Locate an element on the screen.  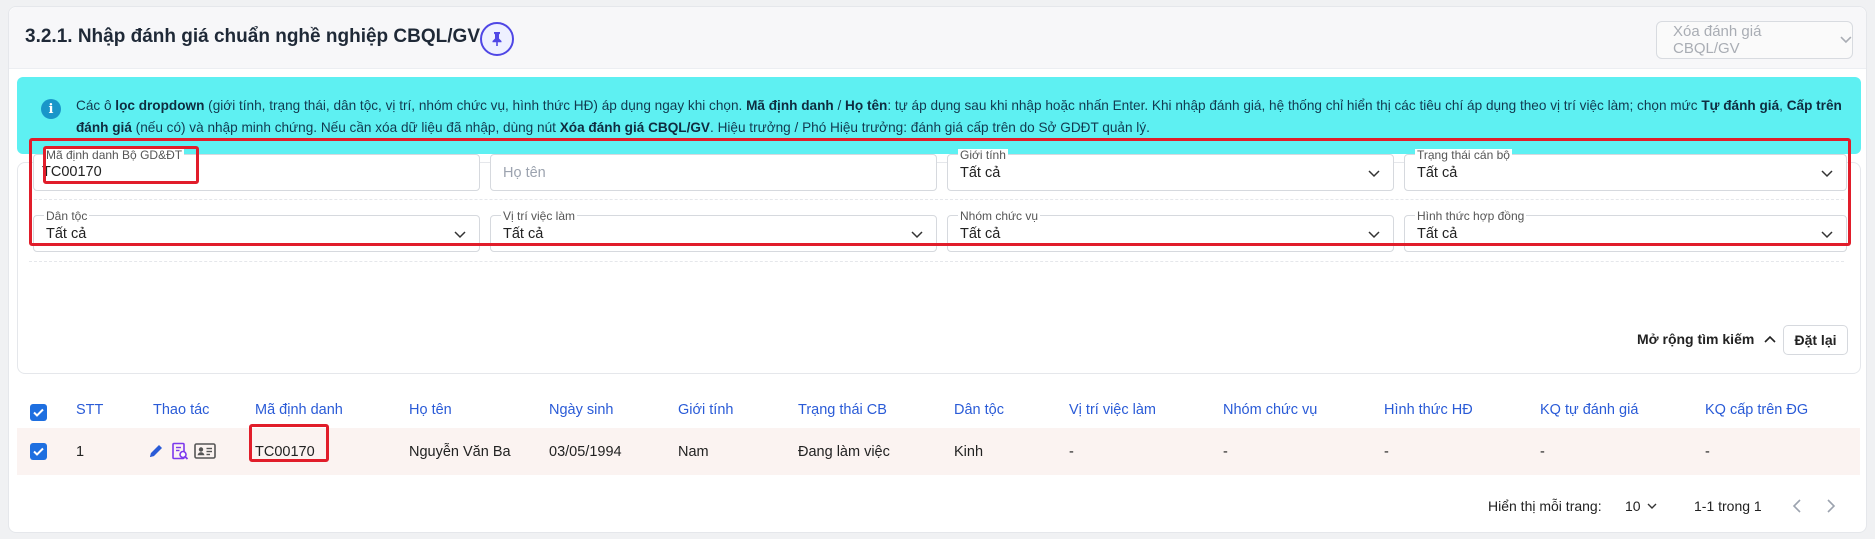
hinh-thuc-label: Hình thức hợp đồng is located at coordinates (1471, 216).